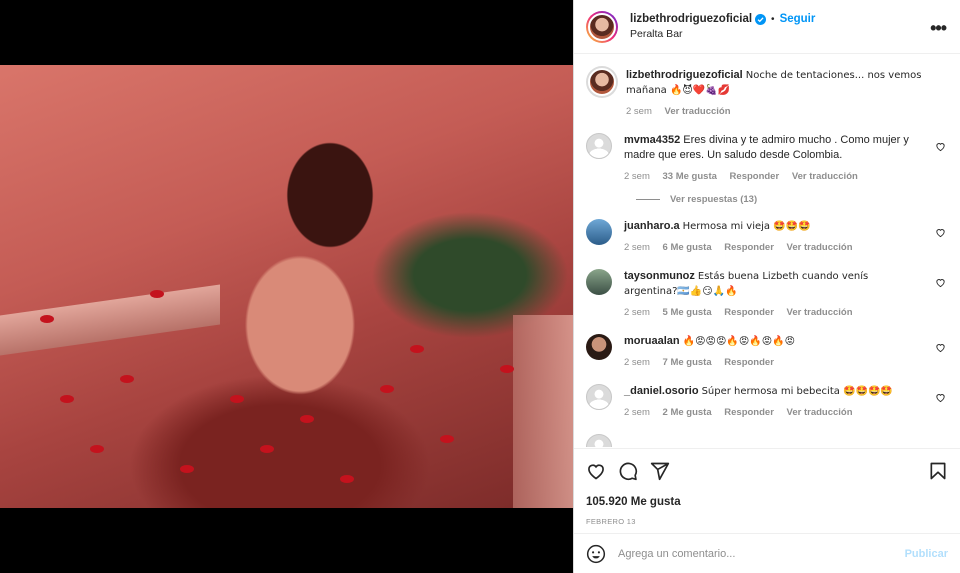 This screenshot has height=573, width=960. I want to click on likes-count: 105.920 Me gusta, so click(767, 502).